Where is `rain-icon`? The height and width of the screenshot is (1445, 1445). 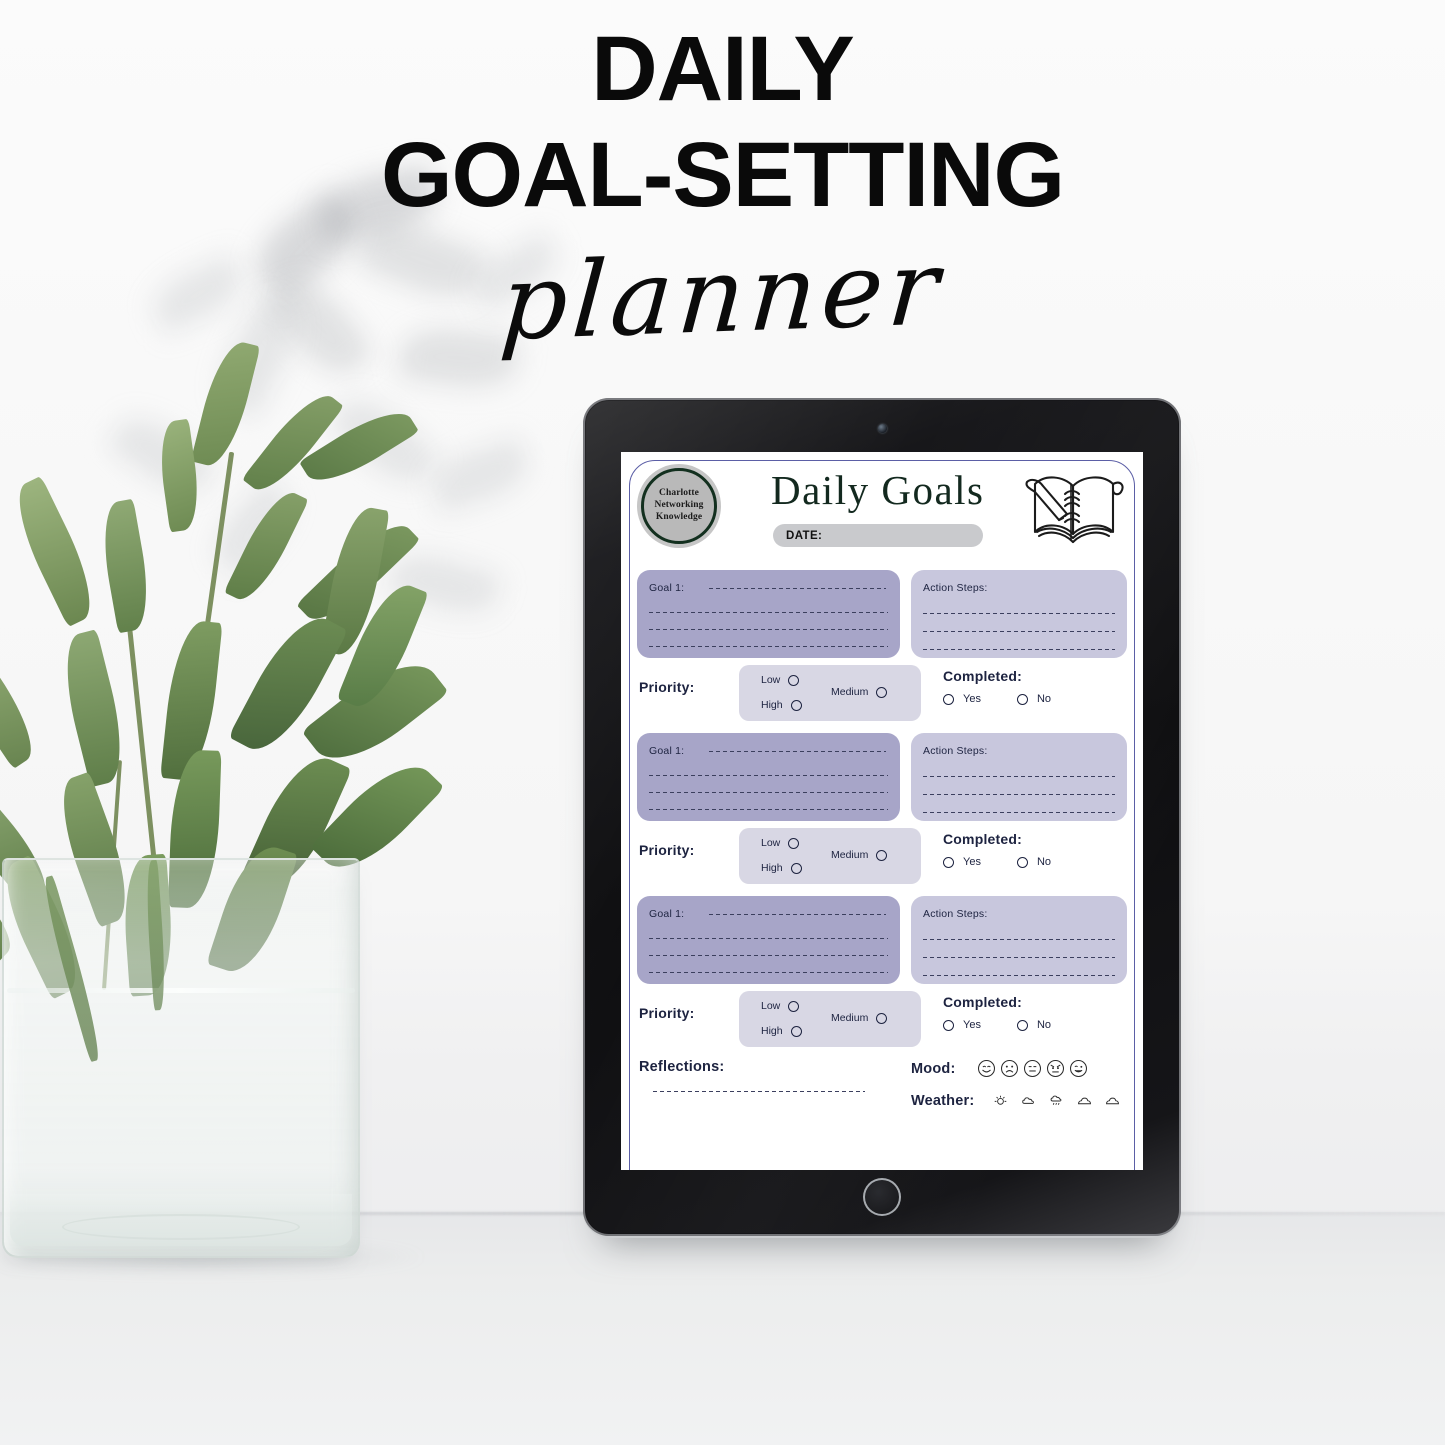
rain-icon is located at coordinates (1056, 1100).